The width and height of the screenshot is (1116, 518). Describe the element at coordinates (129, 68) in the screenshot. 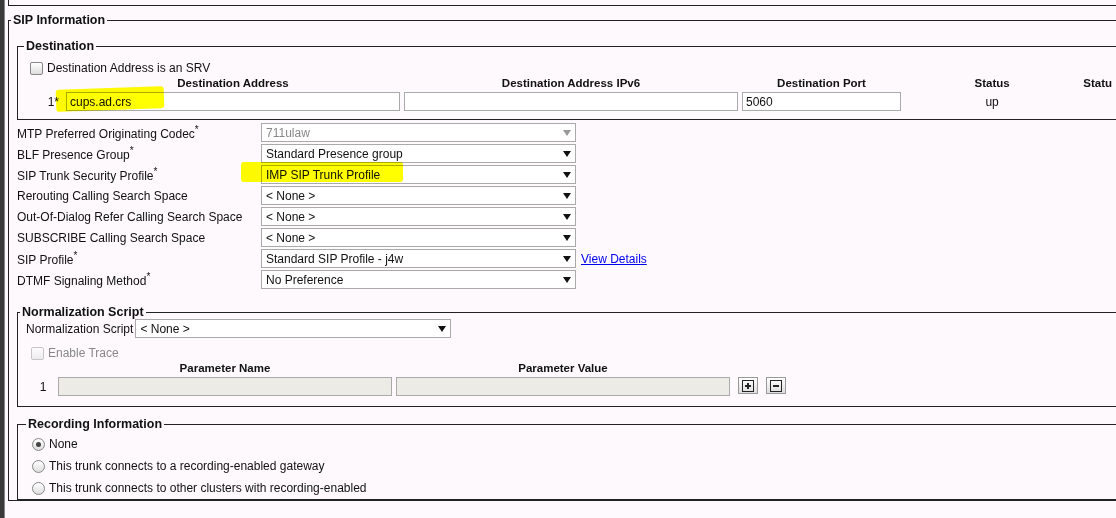

I see `checkbox-label: Destination Address is an SRV` at that location.